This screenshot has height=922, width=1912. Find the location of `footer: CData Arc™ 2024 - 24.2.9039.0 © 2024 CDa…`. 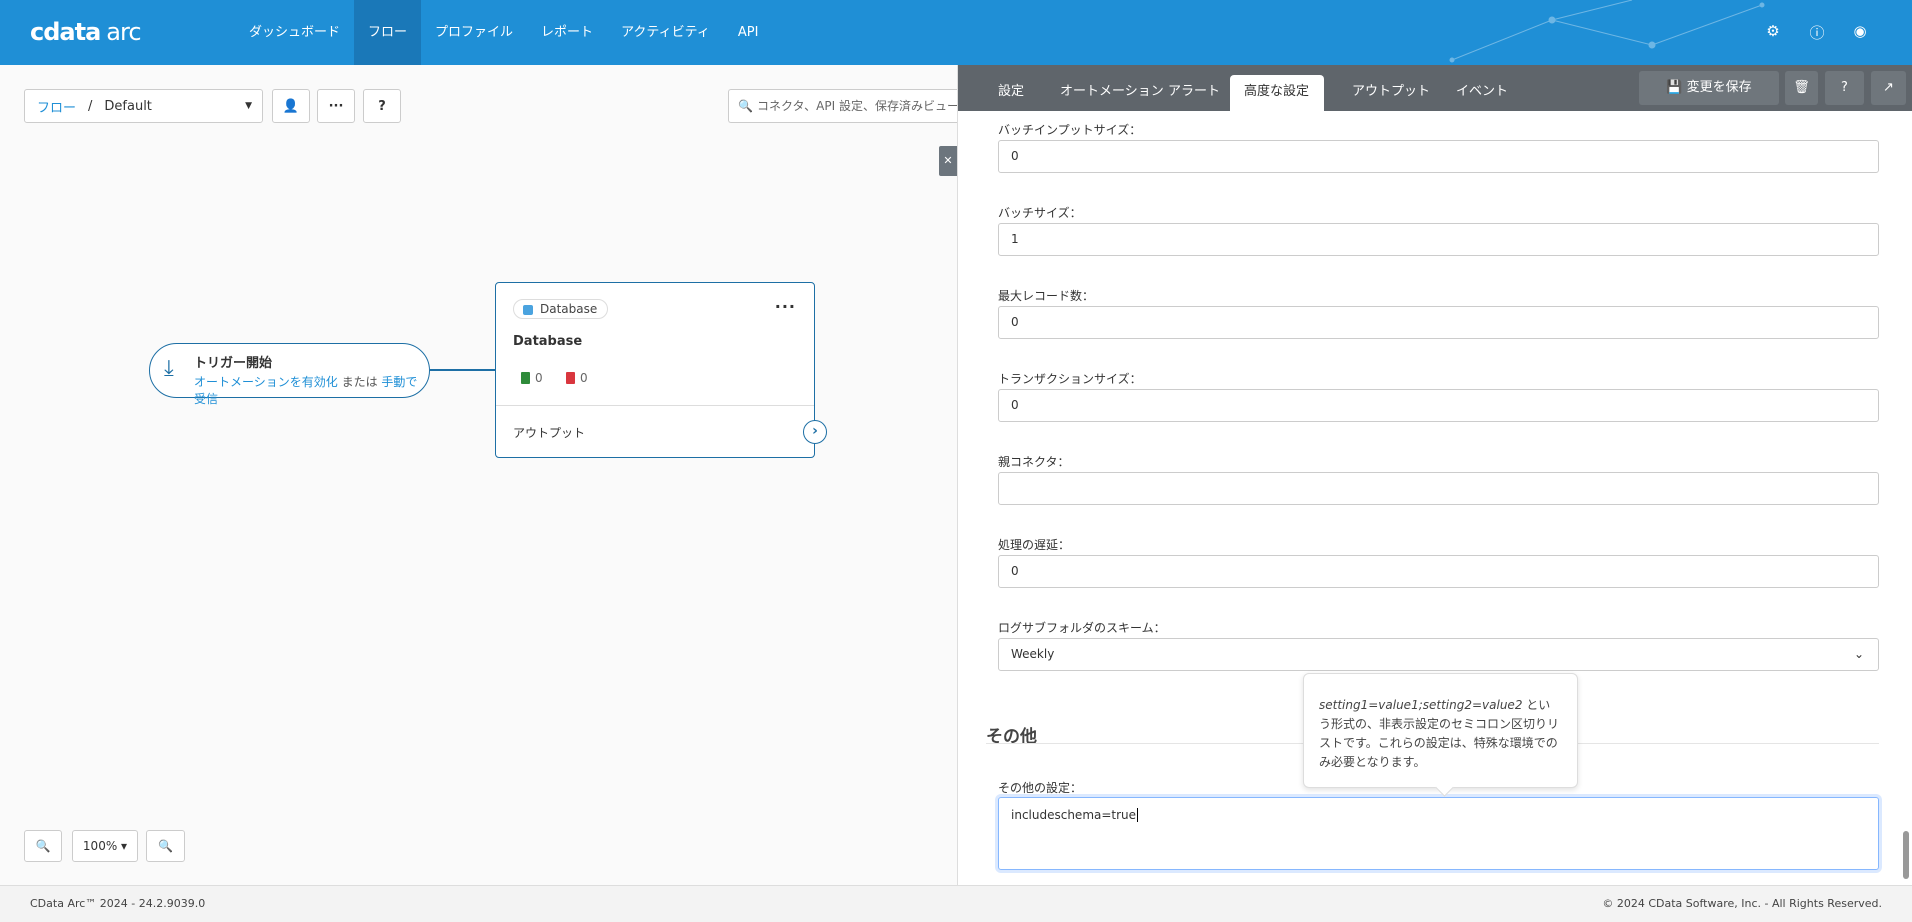

footer: CData Arc™ 2024 - 24.2.9039.0 © 2024 CDa… is located at coordinates (956, 903).